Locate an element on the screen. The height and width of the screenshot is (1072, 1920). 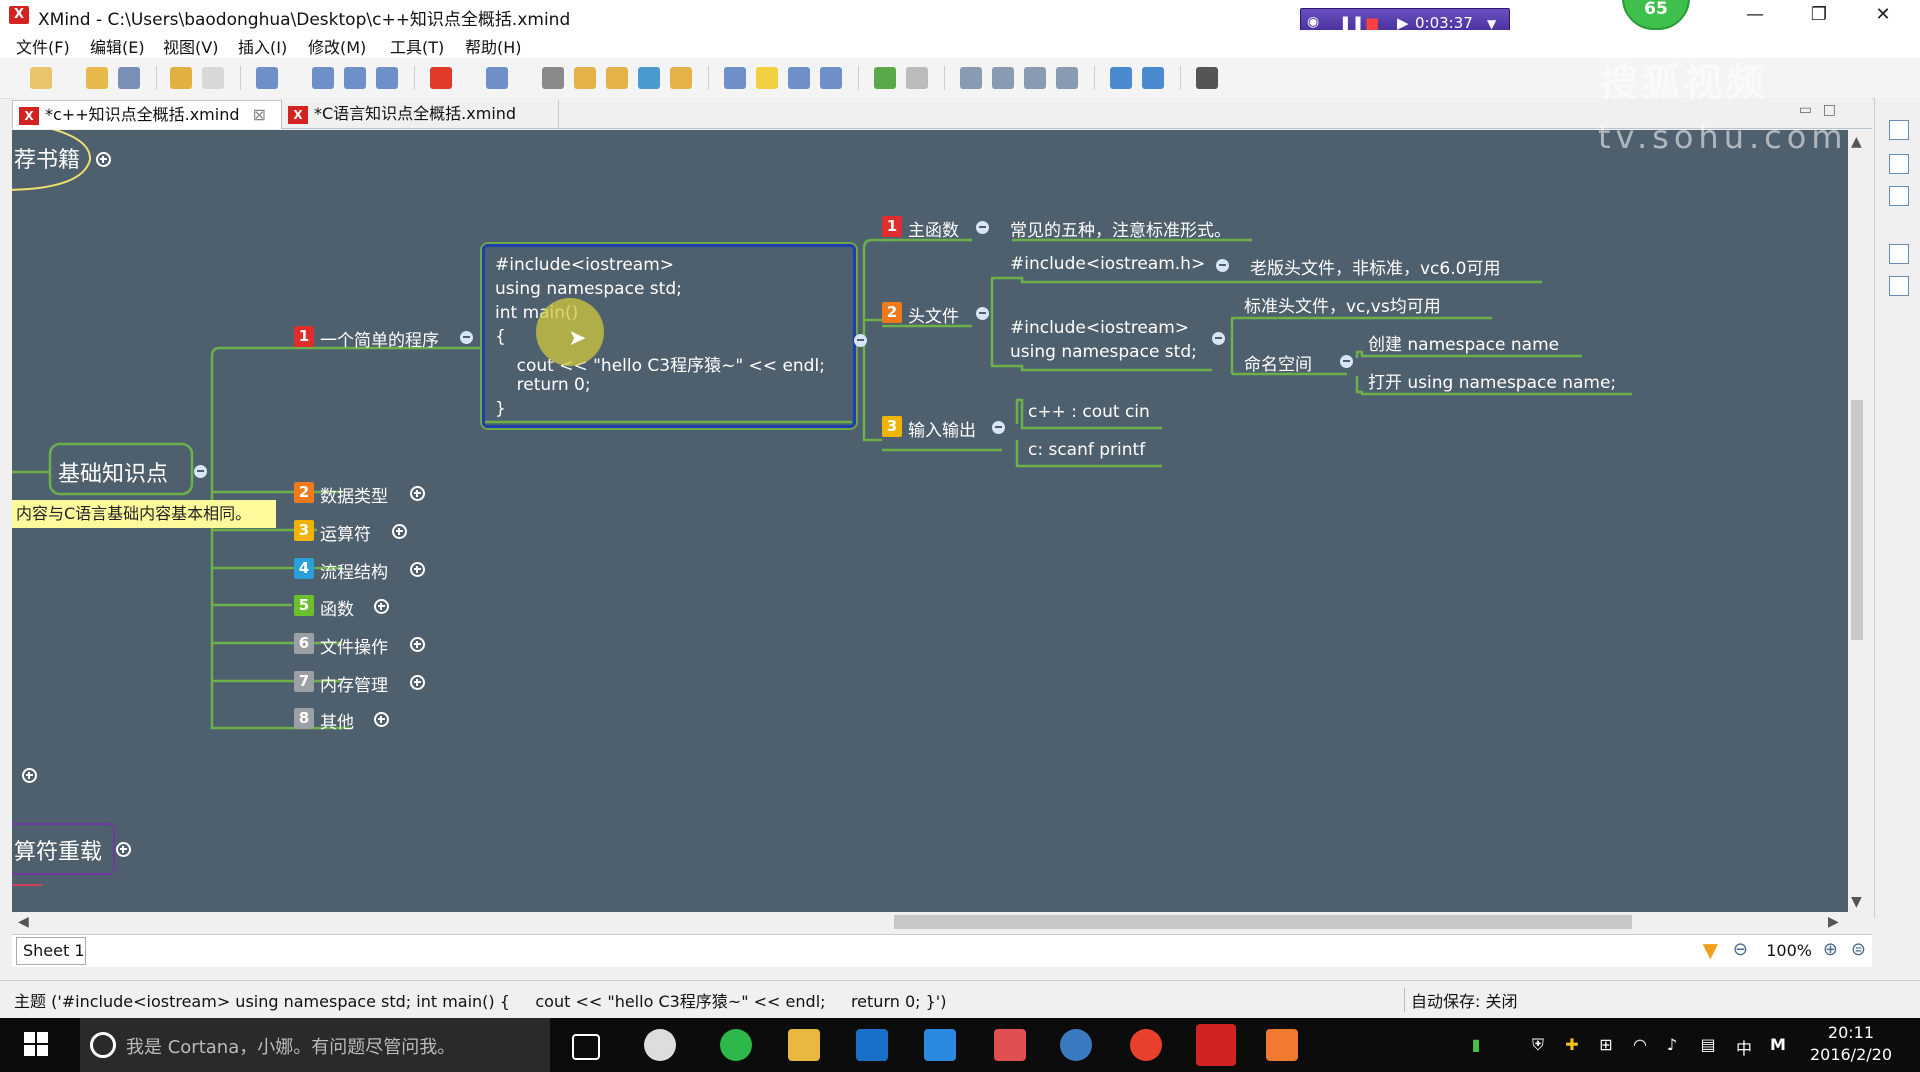
zoom-out-icon: ⊖ is located at coordinates (1740, 949).